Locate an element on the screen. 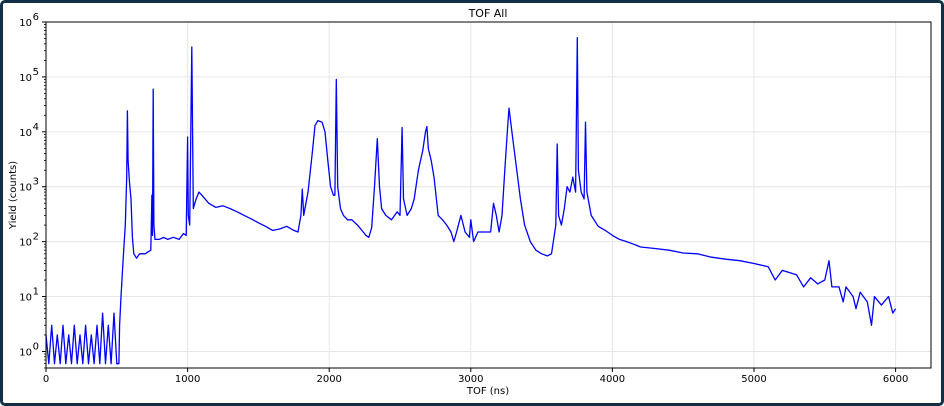 The width and height of the screenshot is (944, 406). x-axis-label: TOF (ns) is located at coordinates (487, 391).